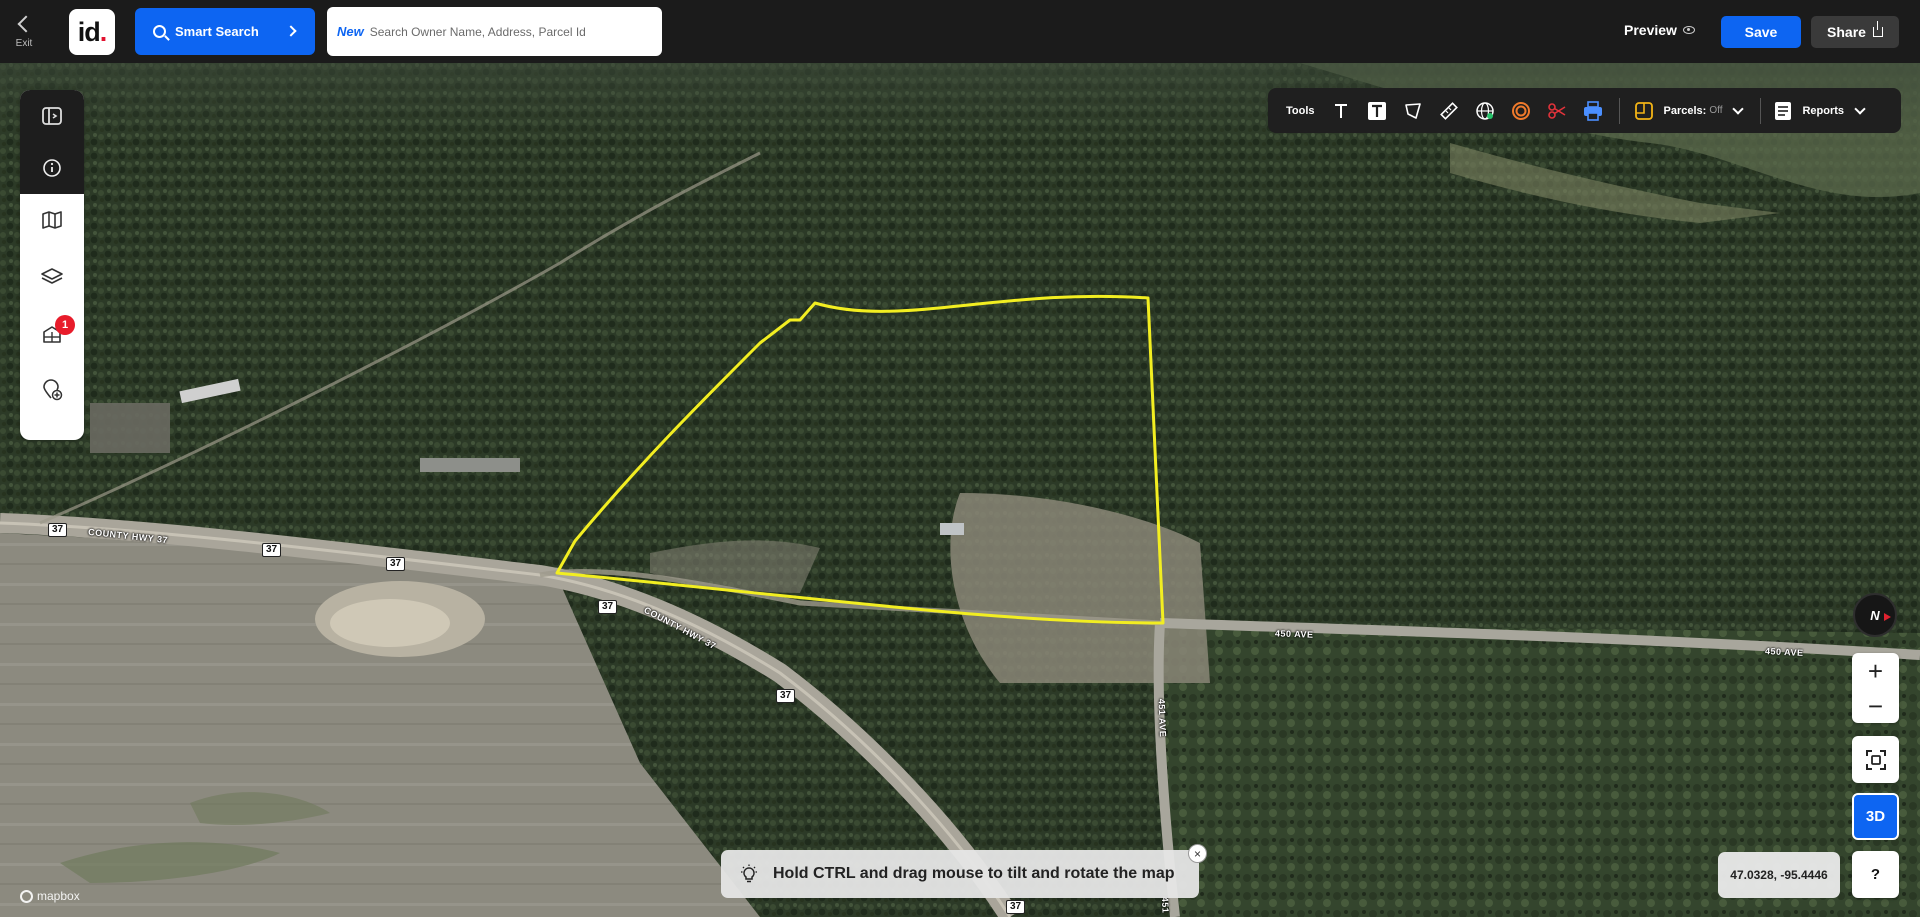 The height and width of the screenshot is (917, 1920). What do you see at coordinates (217, 31) in the screenshot?
I see `smart-search-label: Smart Search` at bounding box center [217, 31].